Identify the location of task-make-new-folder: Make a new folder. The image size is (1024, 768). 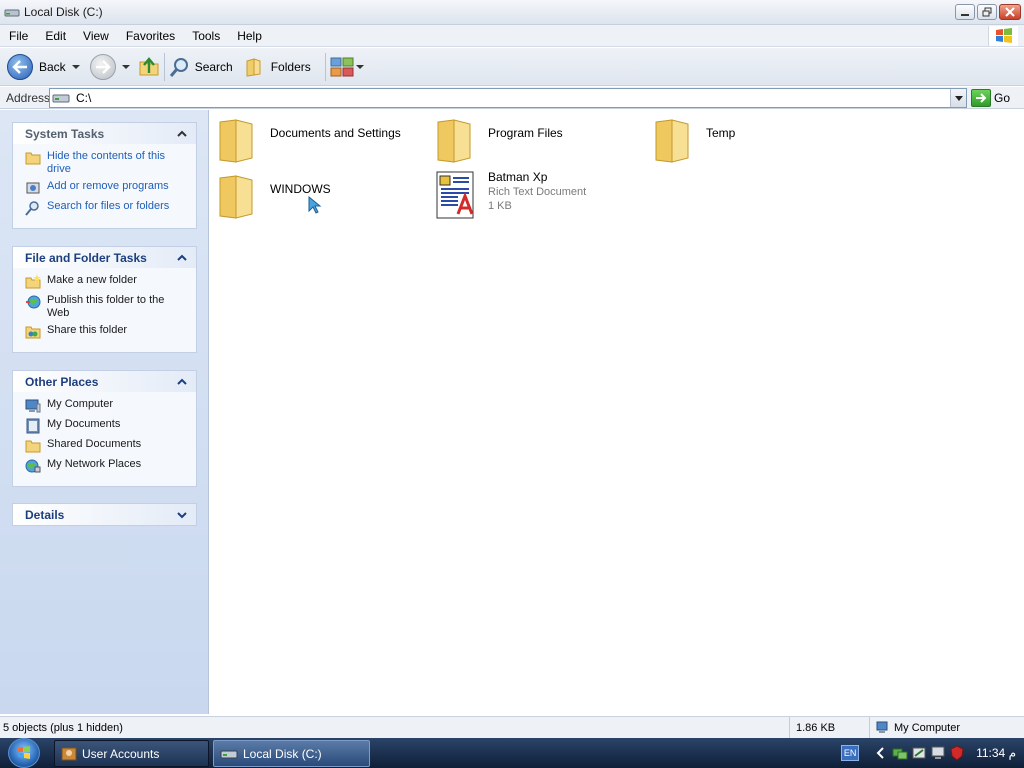
(110, 282).